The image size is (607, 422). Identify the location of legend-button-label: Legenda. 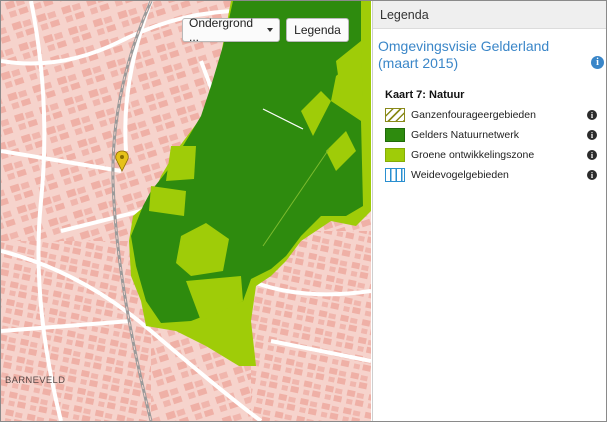
(317, 30).